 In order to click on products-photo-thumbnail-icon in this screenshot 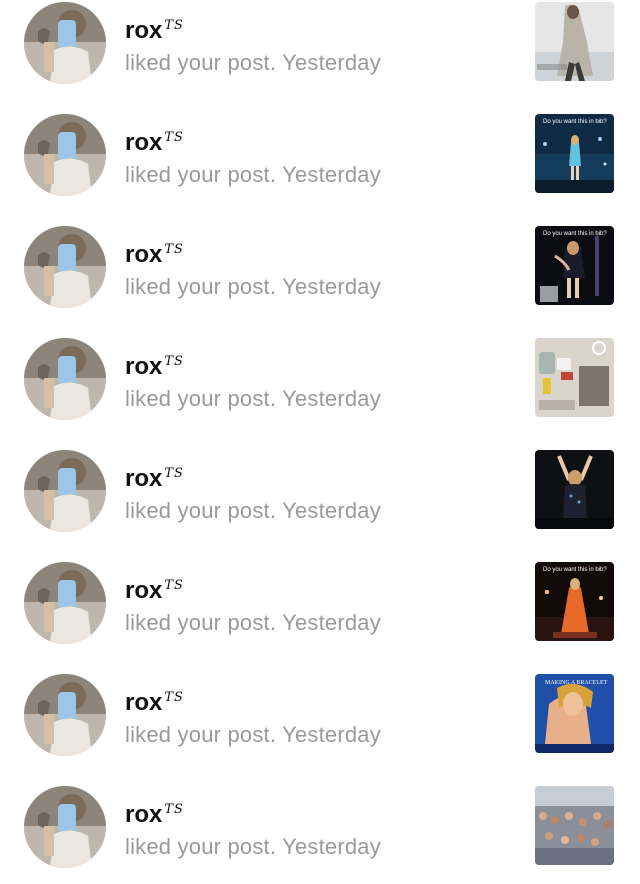, I will do `click(574, 377)`.